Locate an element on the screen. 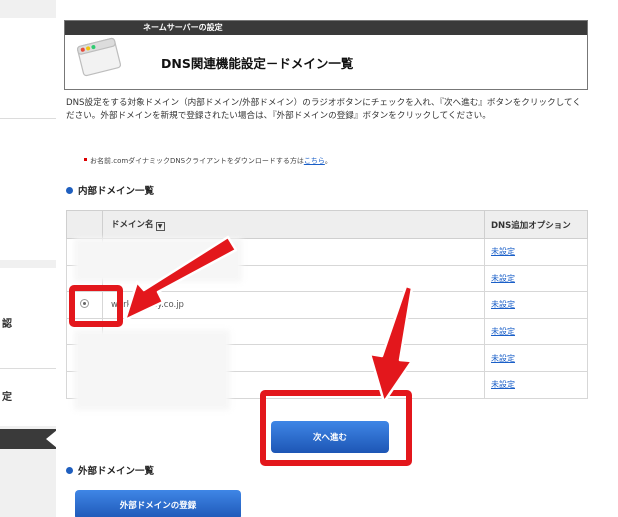 This screenshot has height=517, width=618. arrow-to-next-icon is located at coordinates (391, 344).